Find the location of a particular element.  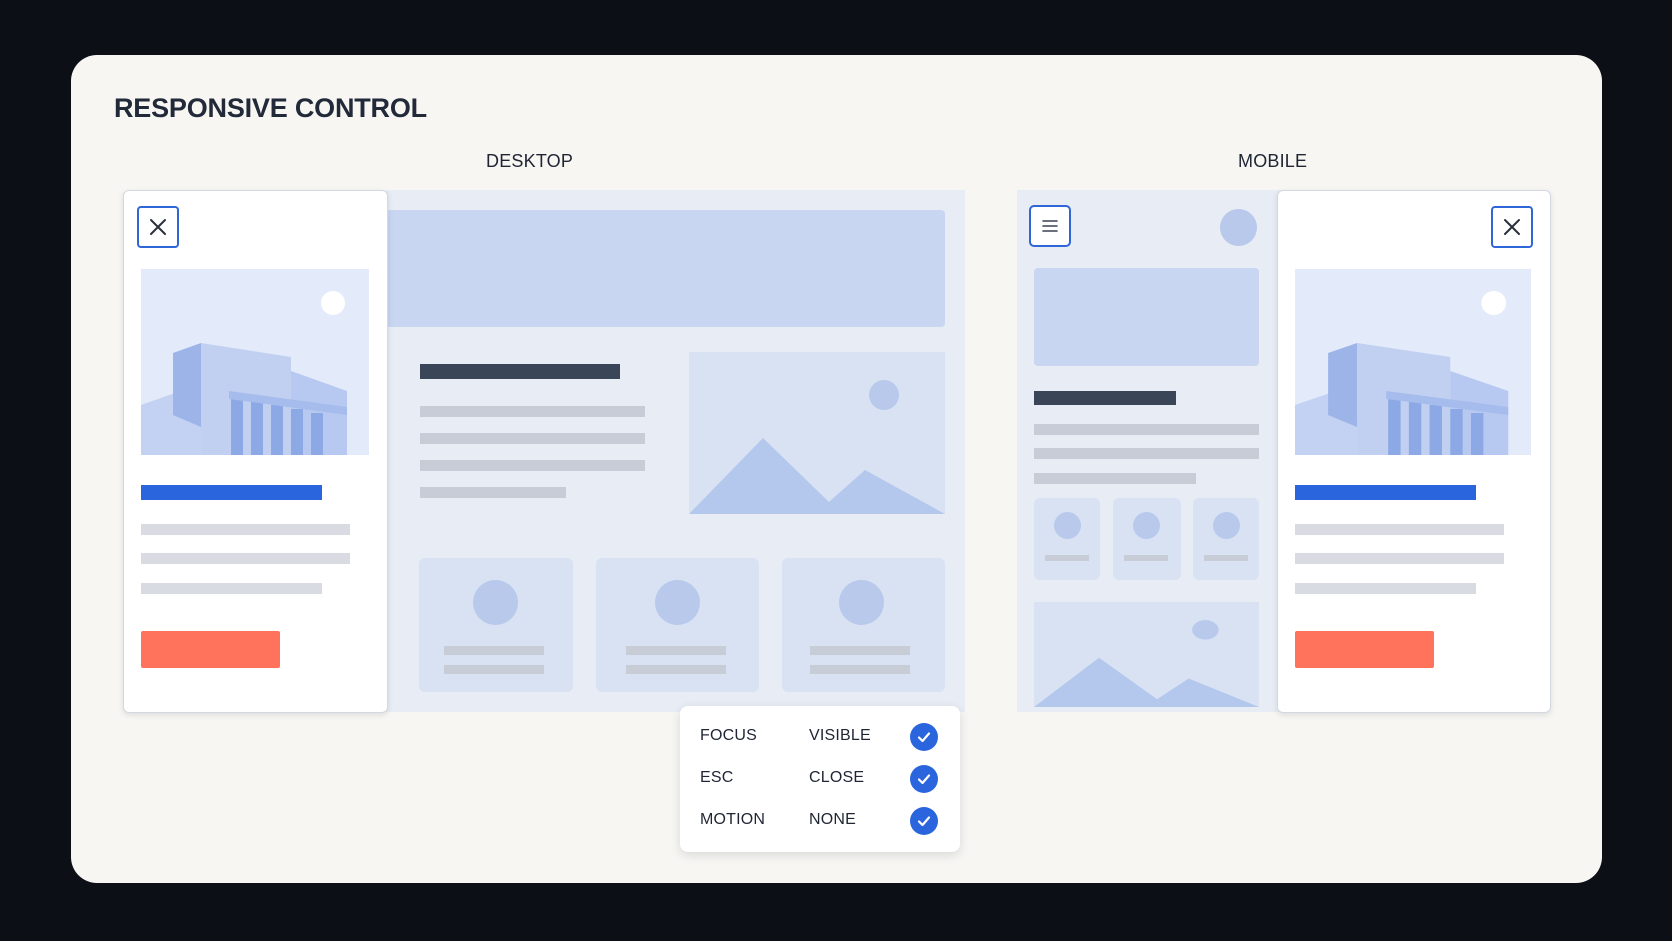

mobile-avatar-icon is located at coordinates (1238, 227).